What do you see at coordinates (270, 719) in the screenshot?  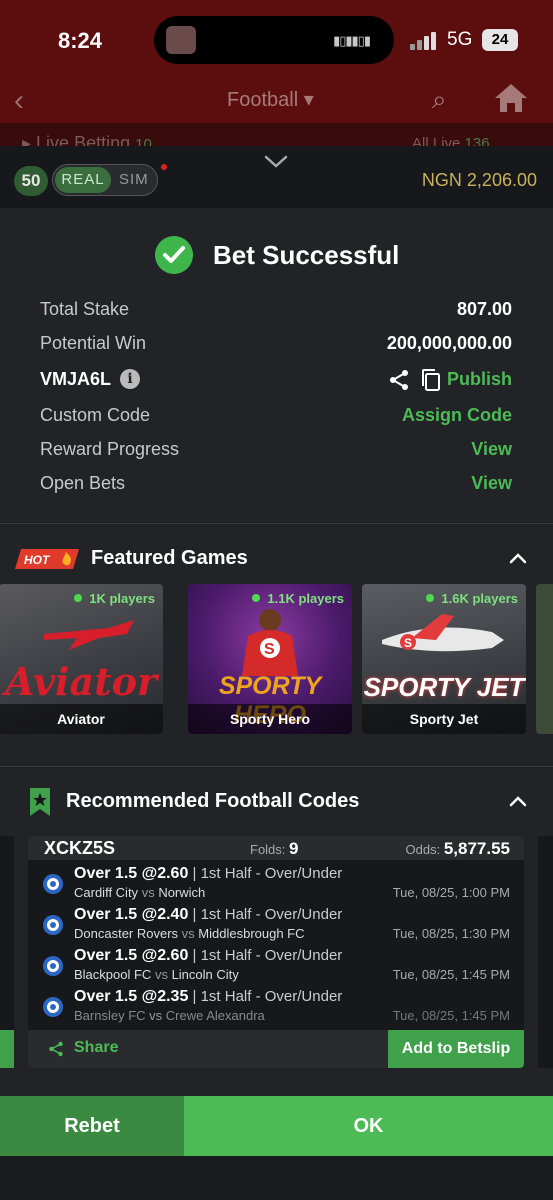 I see `game-name: Sporty Hero` at bounding box center [270, 719].